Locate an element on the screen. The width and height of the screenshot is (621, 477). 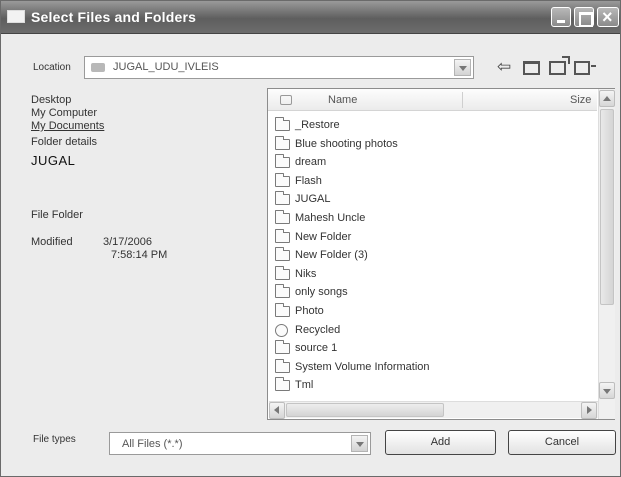
file-item-name: Flash is located at coordinates (308, 180).